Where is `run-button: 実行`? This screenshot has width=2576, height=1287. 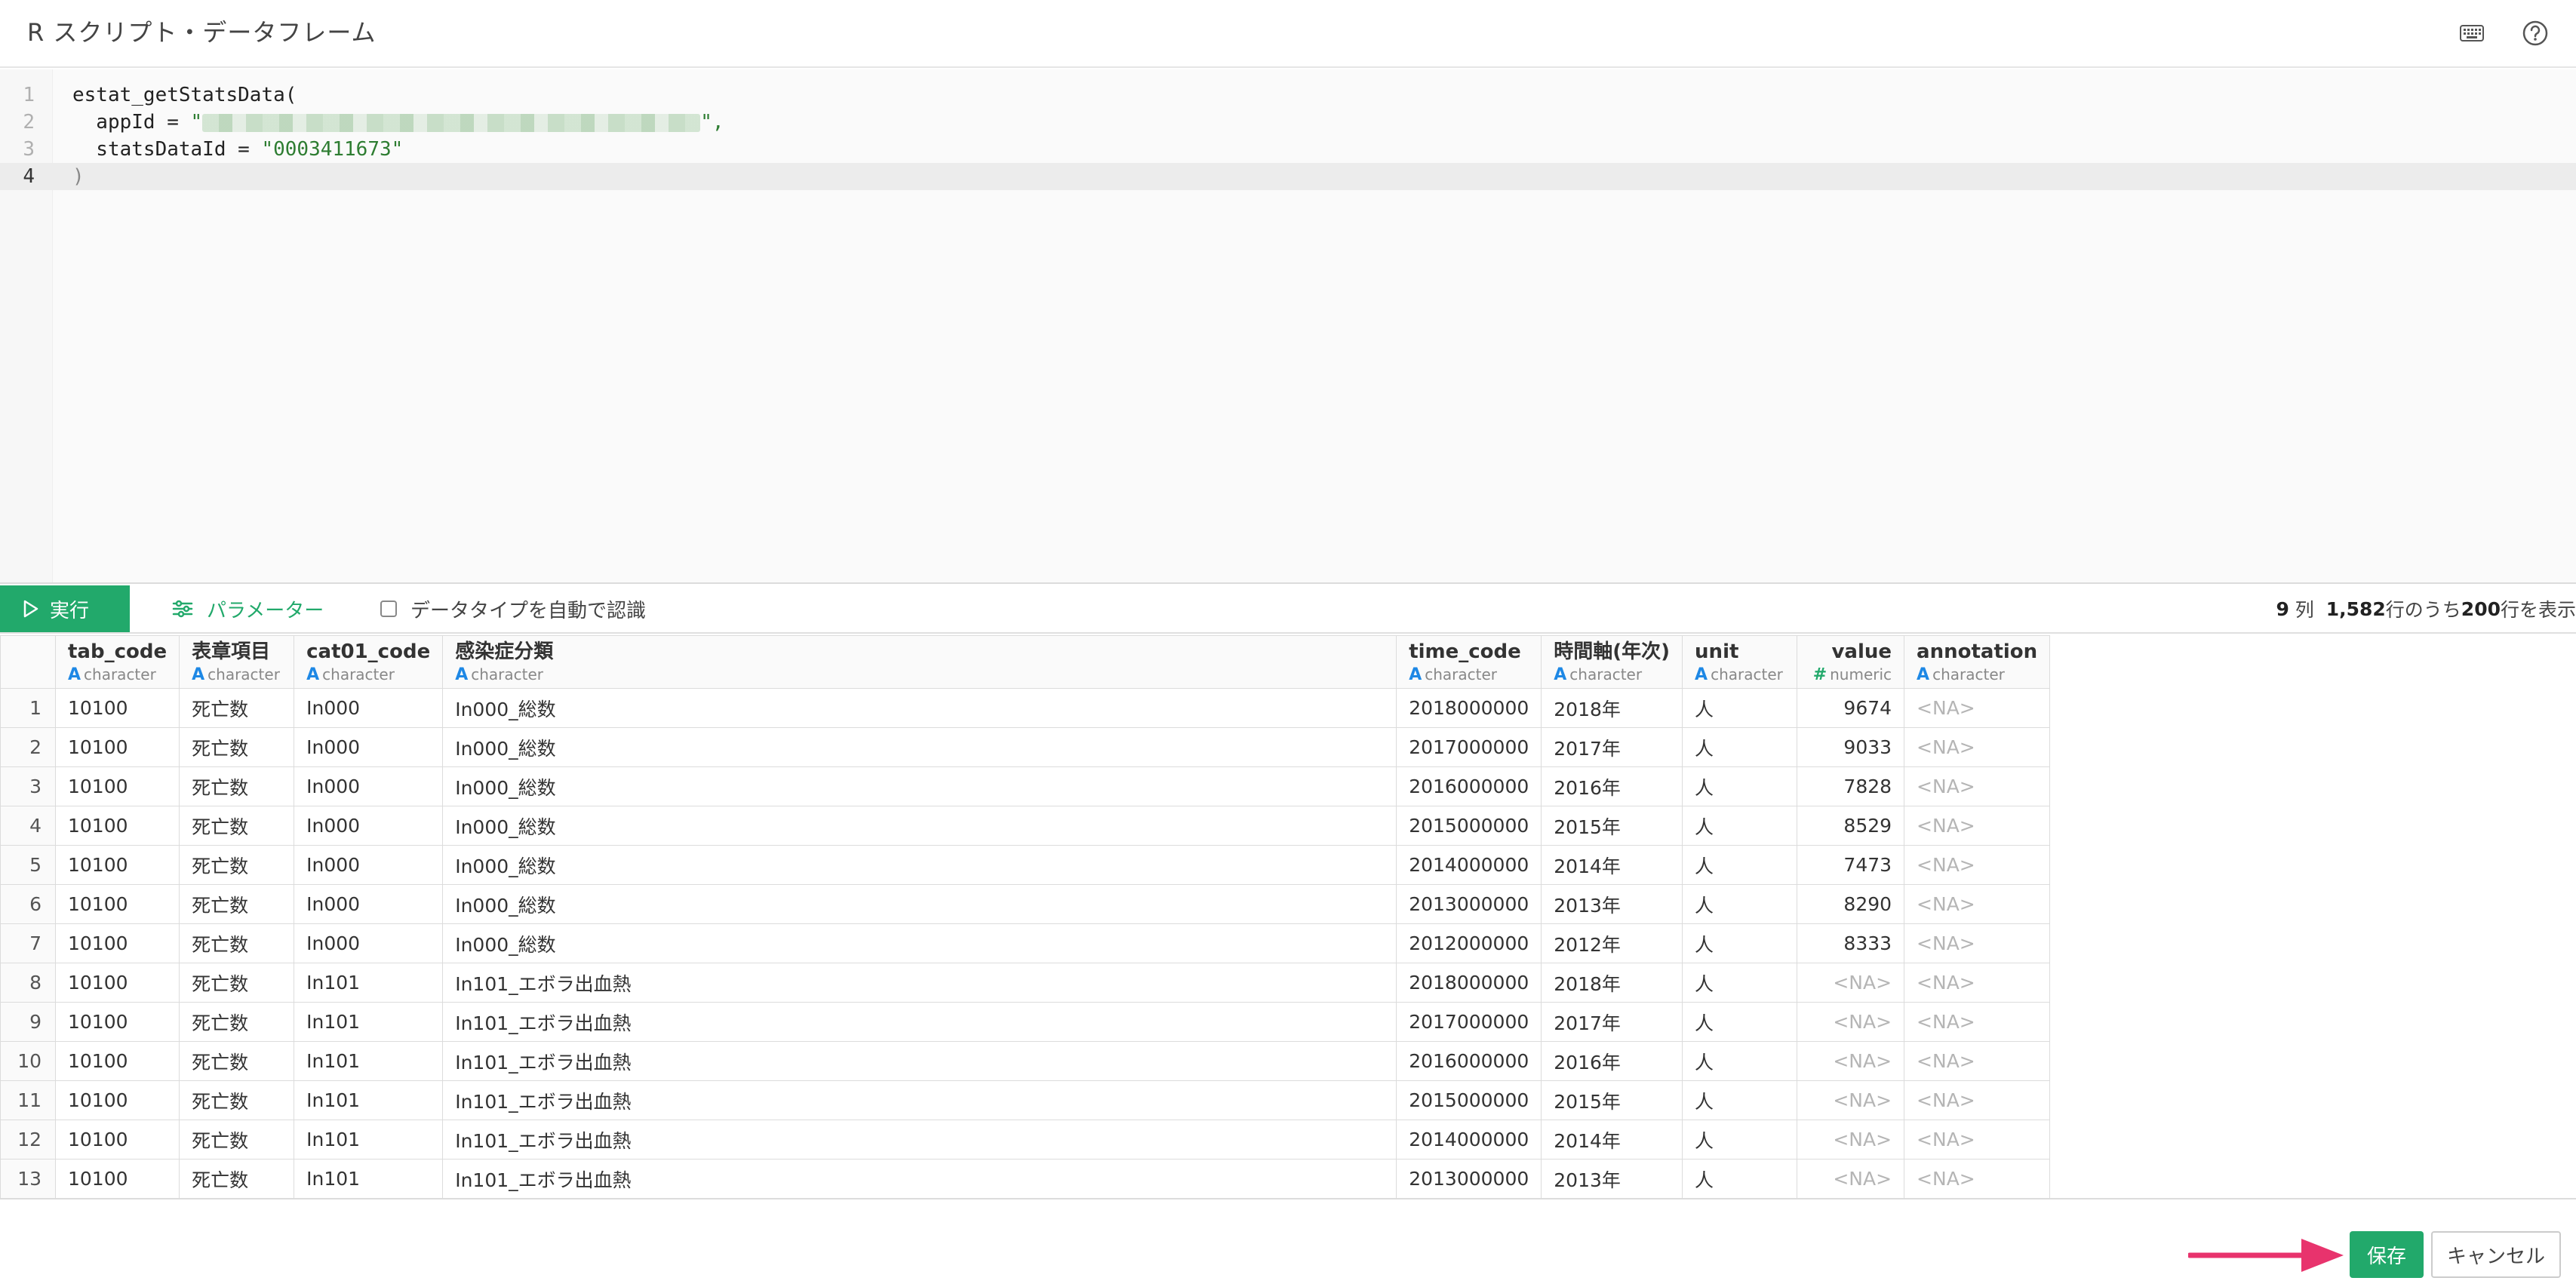
run-button: 実行 is located at coordinates (65, 608).